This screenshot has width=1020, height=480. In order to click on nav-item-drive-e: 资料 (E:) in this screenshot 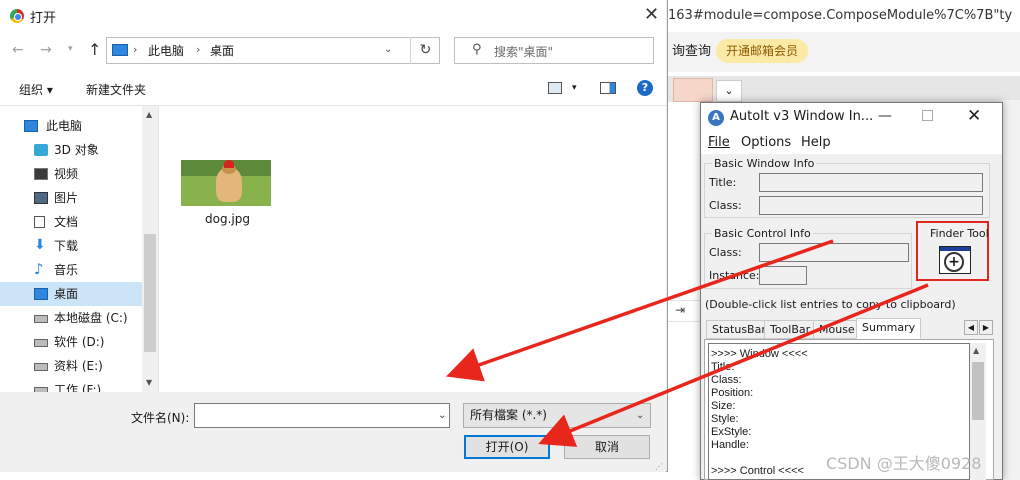, I will do `click(71, 366)`.